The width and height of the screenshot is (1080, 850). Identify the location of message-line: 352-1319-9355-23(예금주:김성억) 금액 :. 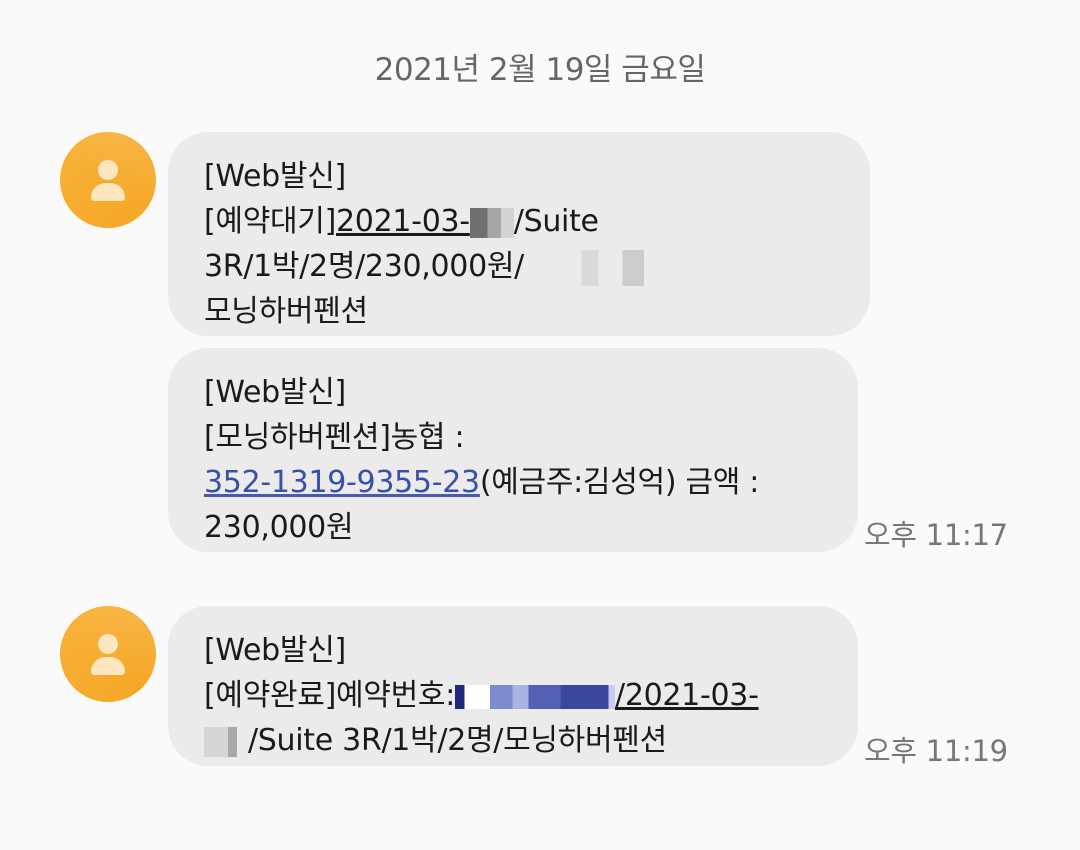
(482, 482).